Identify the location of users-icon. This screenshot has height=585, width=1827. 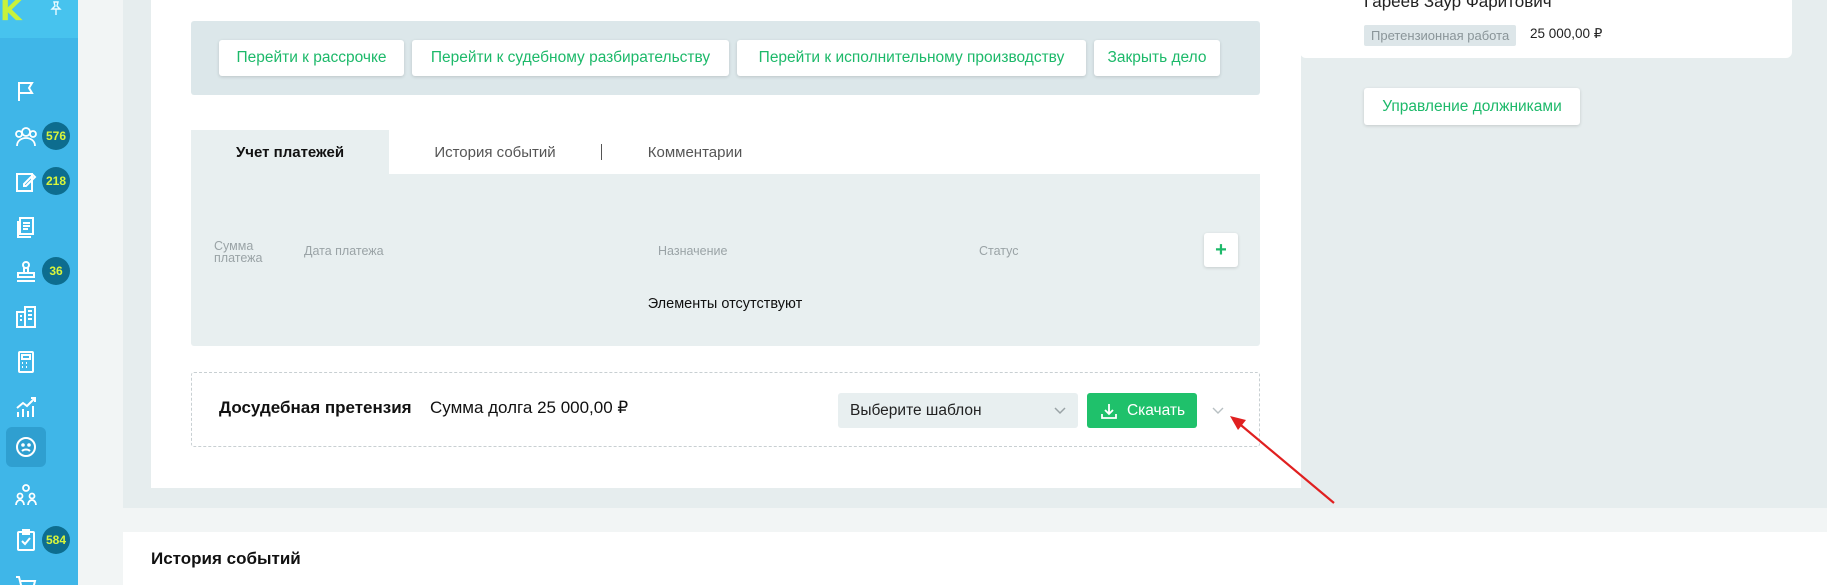
(26, 137).